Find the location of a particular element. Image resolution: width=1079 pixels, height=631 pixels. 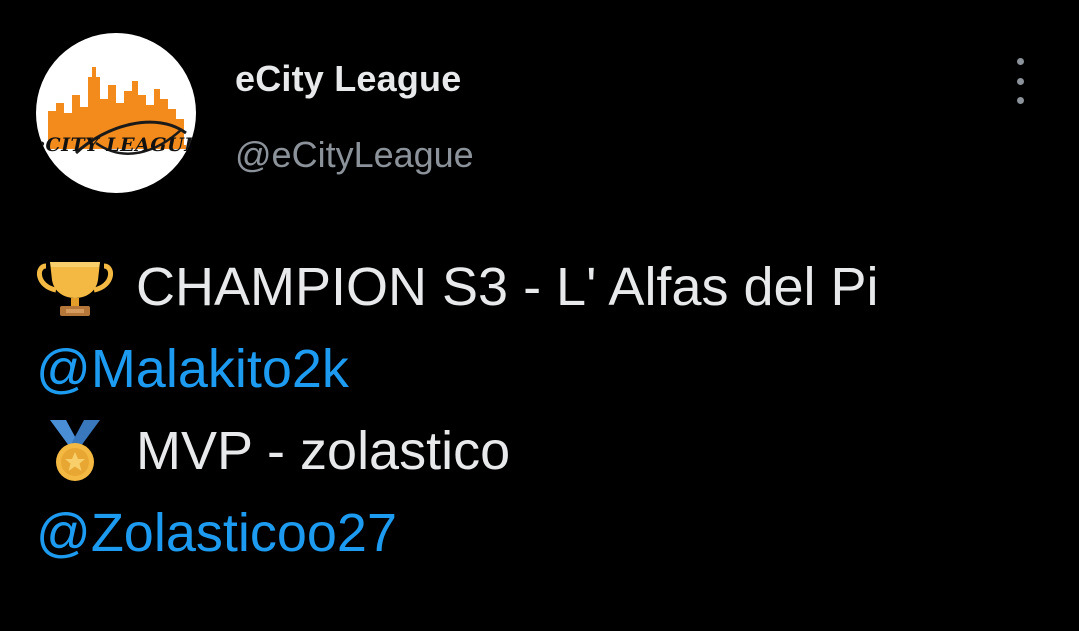

tweet-line-champion: CHAMPION S3 - L' Alfas del Pi is located at coordinates (546, 287).